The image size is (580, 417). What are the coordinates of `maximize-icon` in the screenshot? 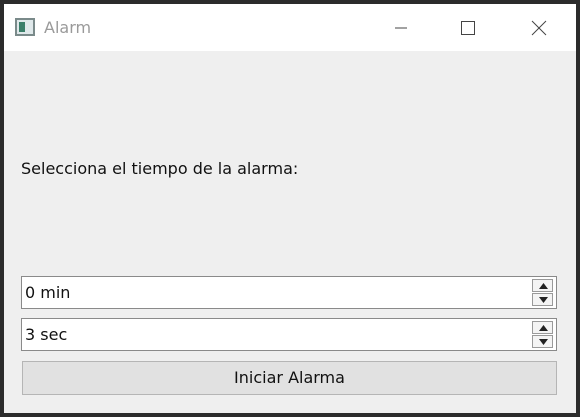 It's located at (468, 28).